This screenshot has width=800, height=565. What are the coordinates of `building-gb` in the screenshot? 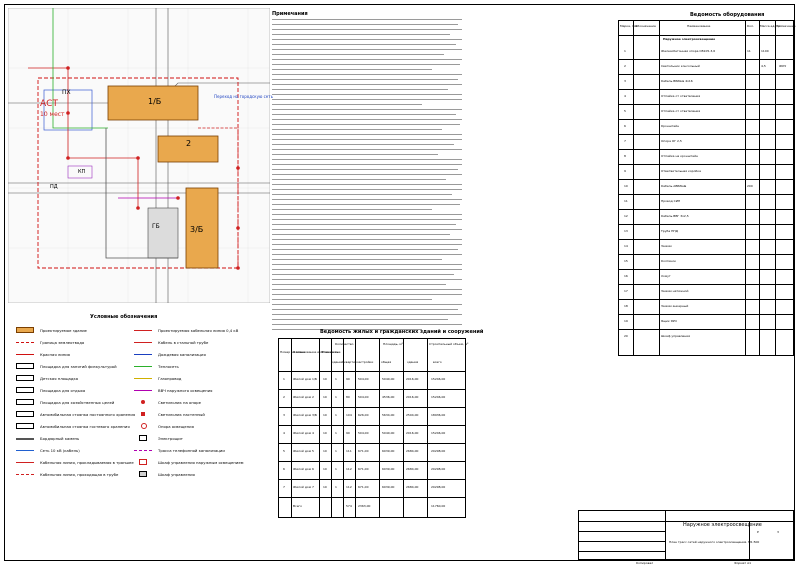 It's located at (163, 233).